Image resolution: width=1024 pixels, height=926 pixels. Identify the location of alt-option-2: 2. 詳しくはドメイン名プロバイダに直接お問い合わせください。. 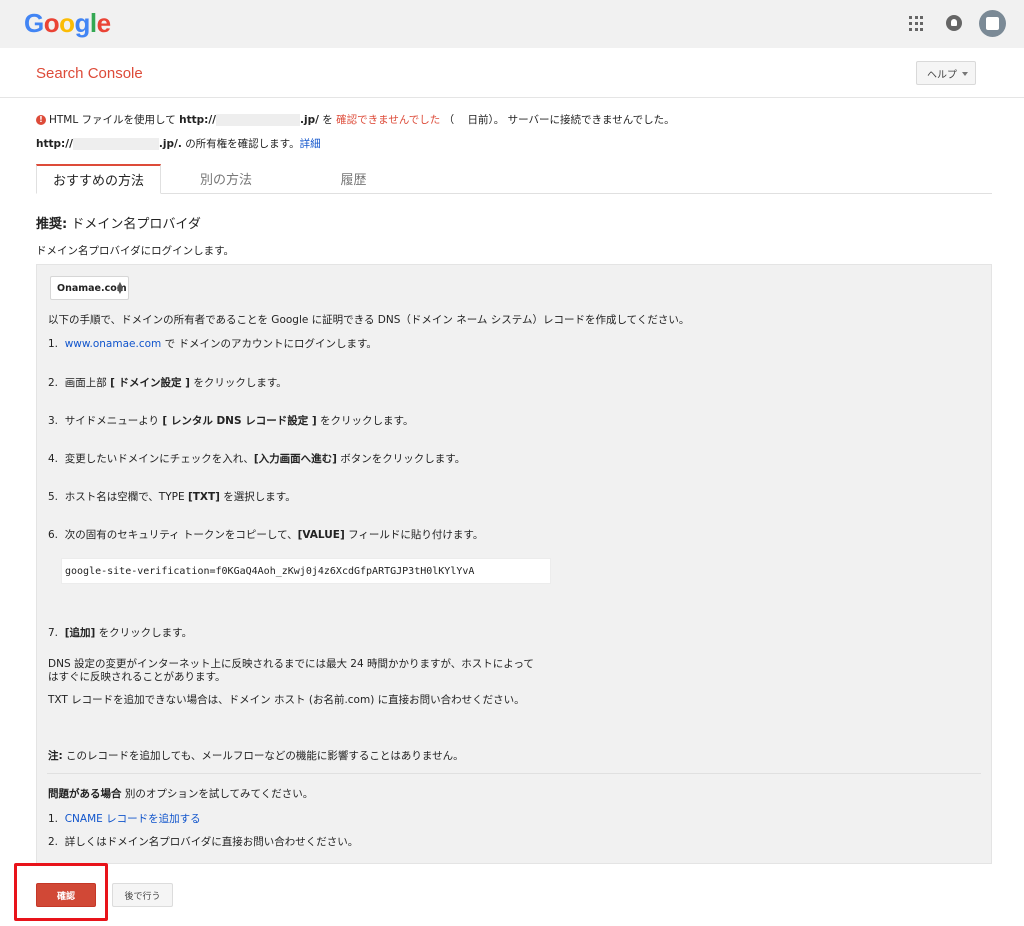
(203, 841).